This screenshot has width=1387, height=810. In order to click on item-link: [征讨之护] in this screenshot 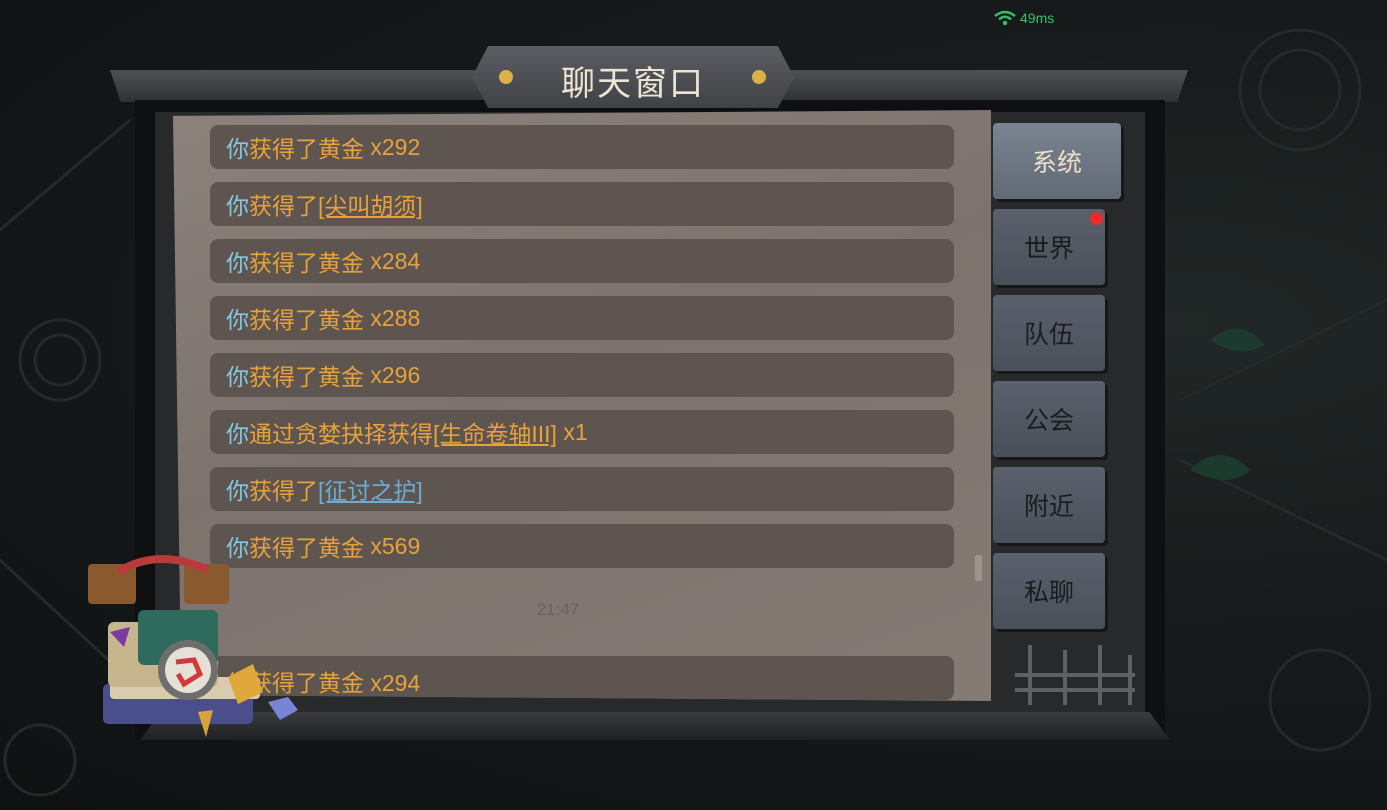, I will do `click(370, 489)`.